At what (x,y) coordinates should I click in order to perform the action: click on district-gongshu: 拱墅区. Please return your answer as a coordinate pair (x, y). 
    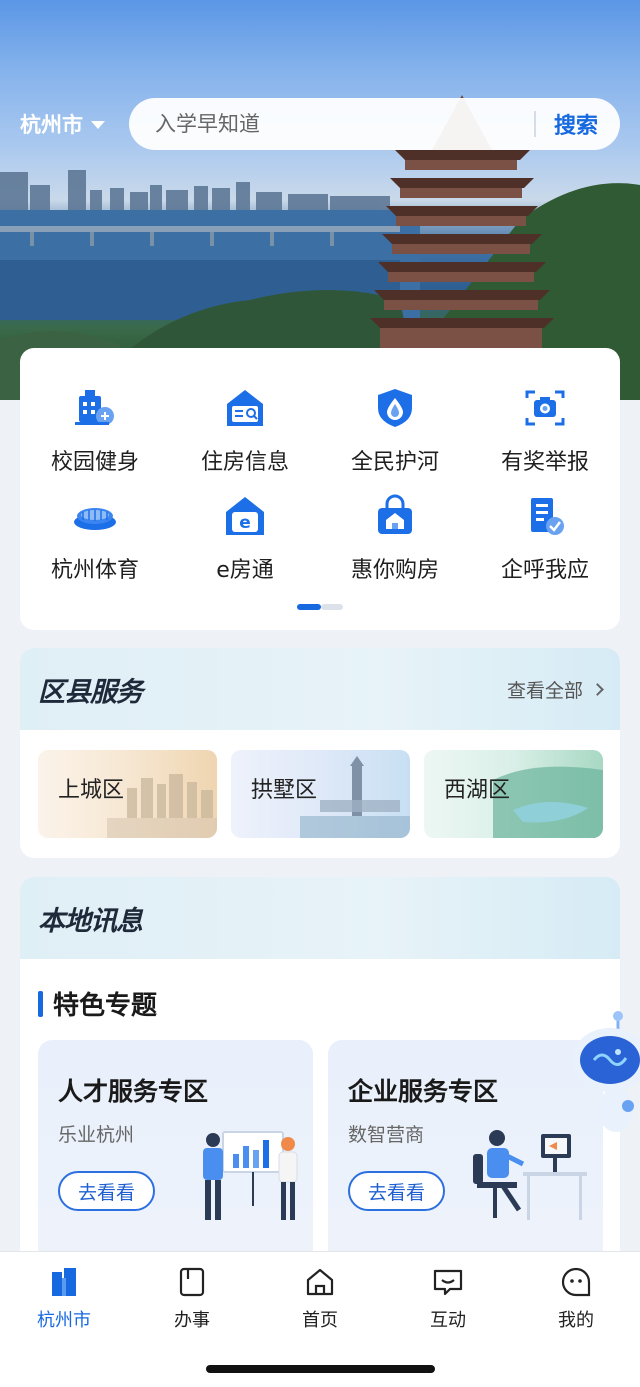
    Looking at the image, I should click on (320, 794).